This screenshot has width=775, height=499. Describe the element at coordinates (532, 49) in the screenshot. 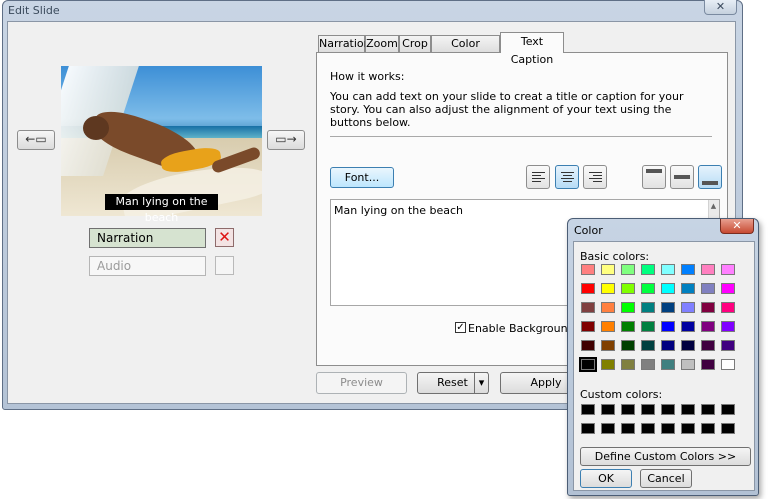

I see `tab-text-caption: Text Caption` at that location.